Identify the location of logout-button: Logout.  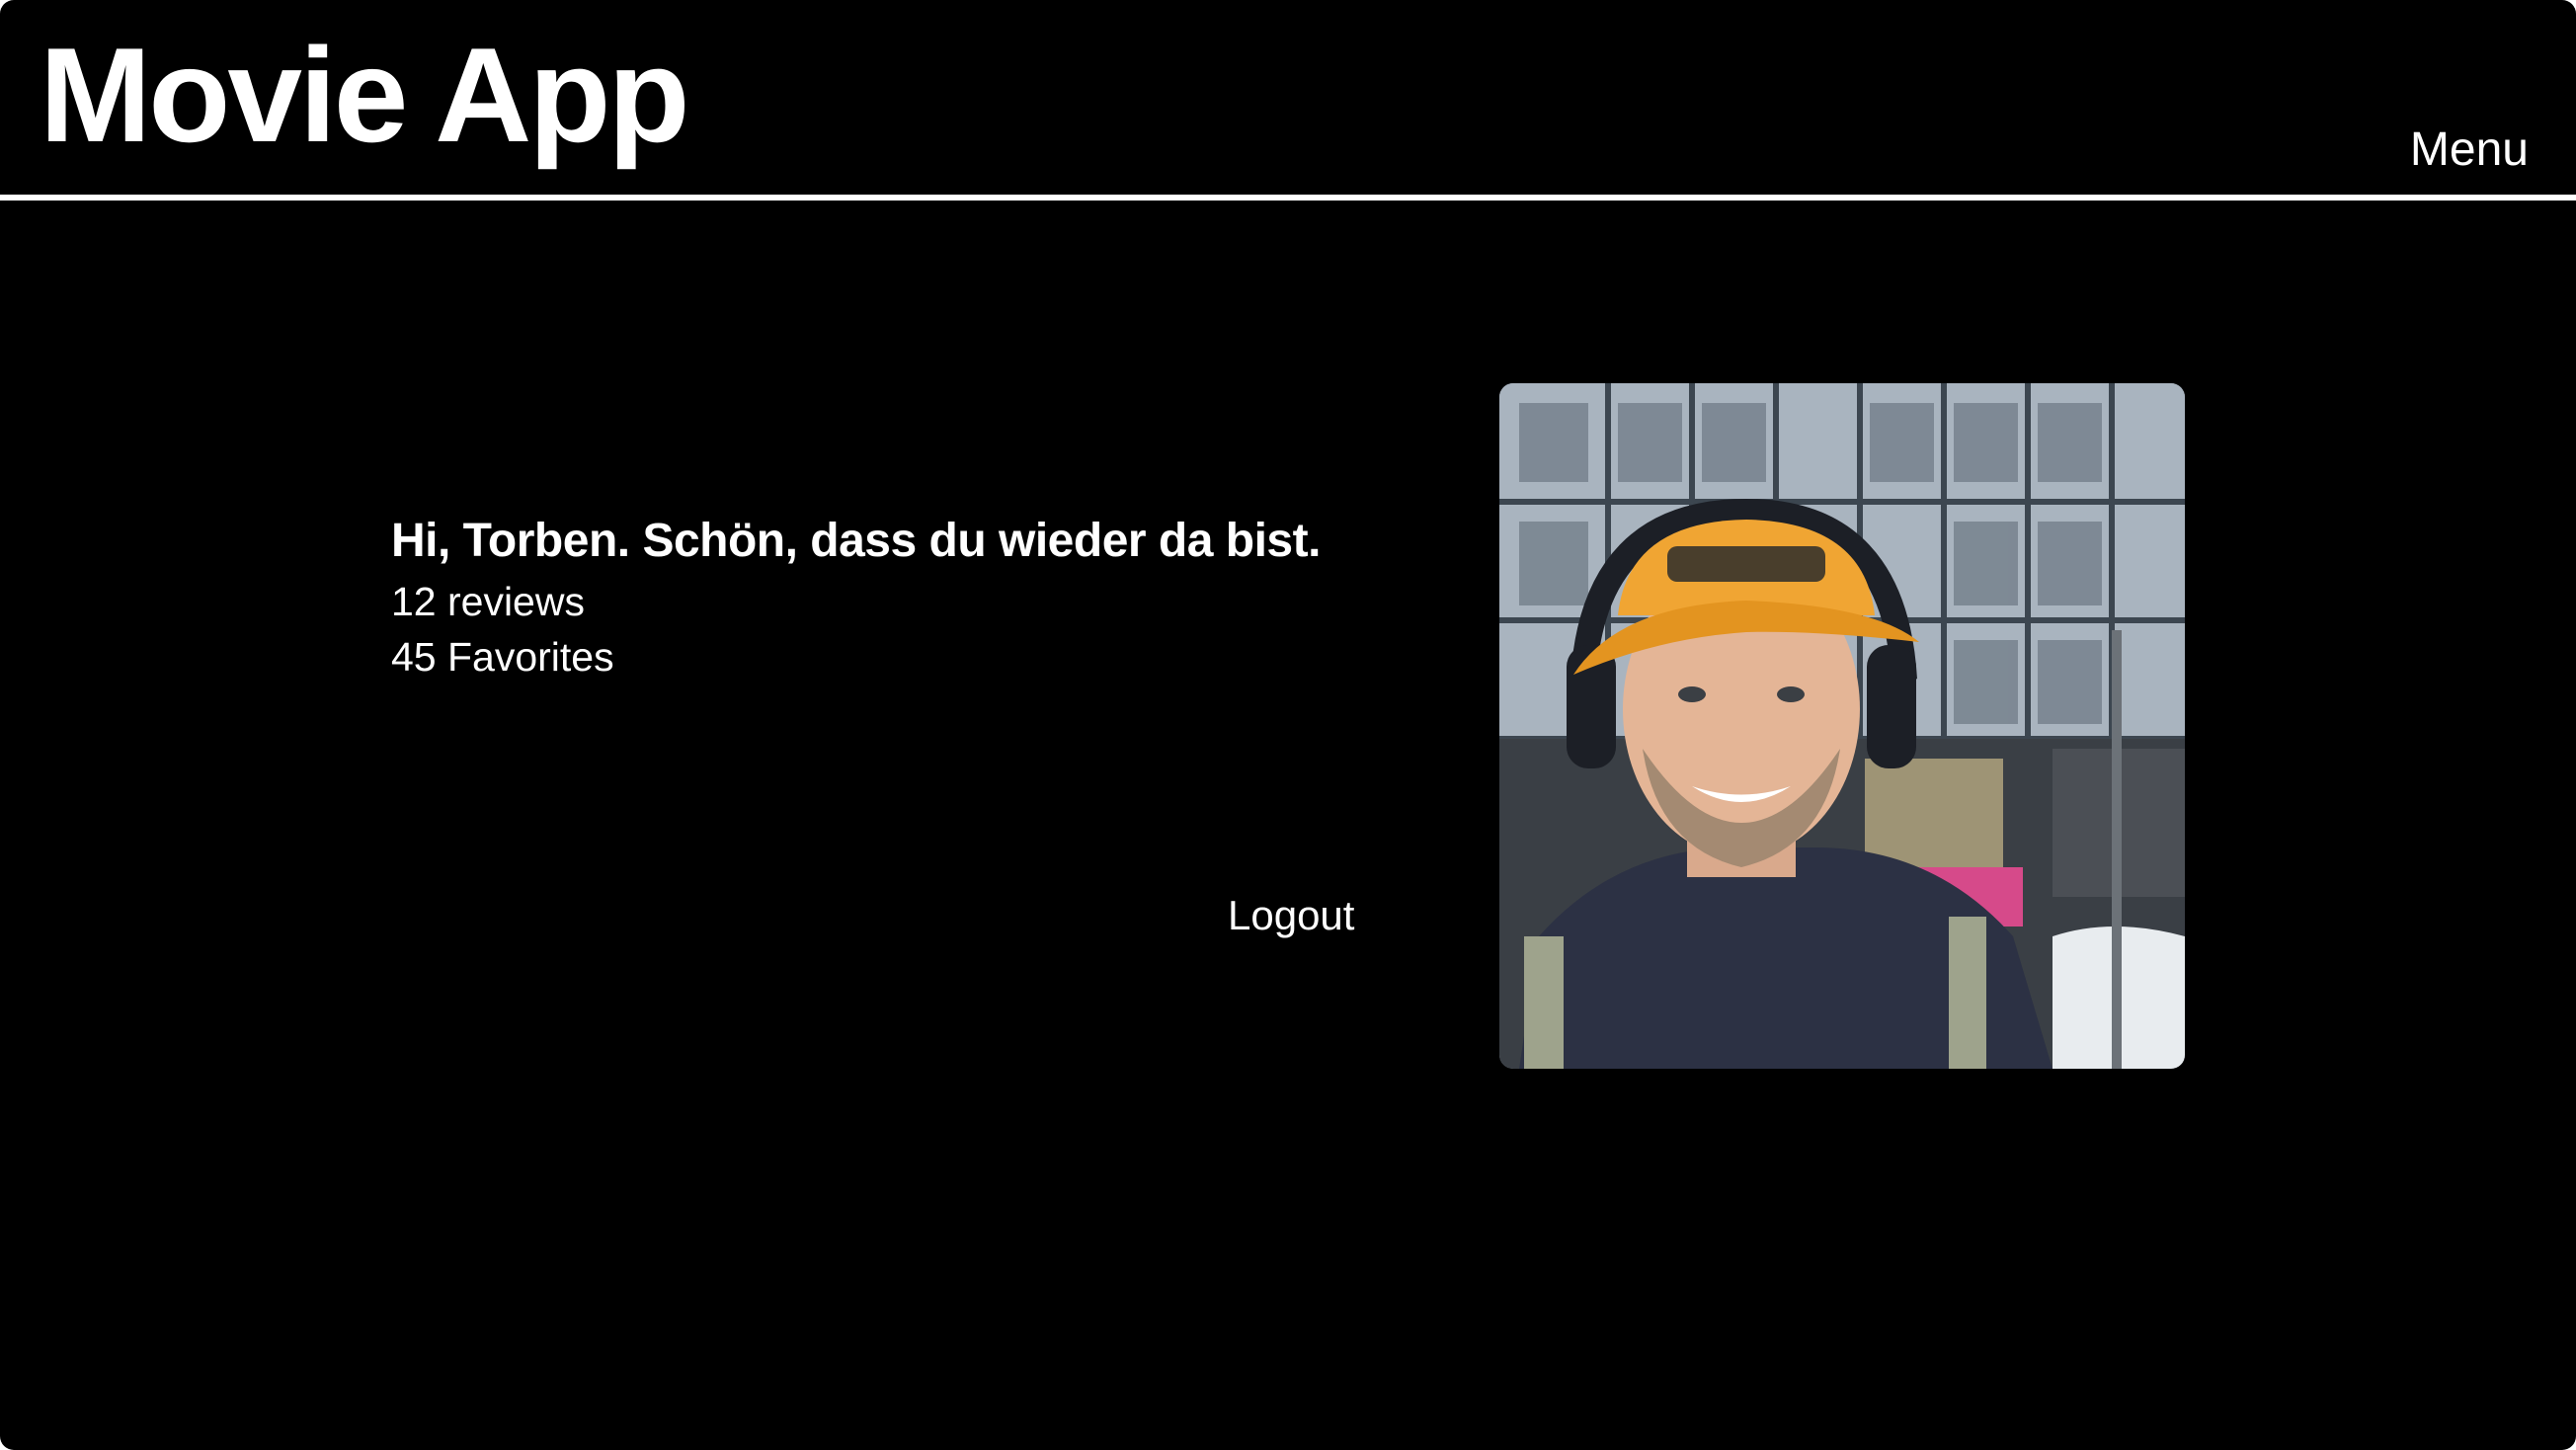
(1291, 915).